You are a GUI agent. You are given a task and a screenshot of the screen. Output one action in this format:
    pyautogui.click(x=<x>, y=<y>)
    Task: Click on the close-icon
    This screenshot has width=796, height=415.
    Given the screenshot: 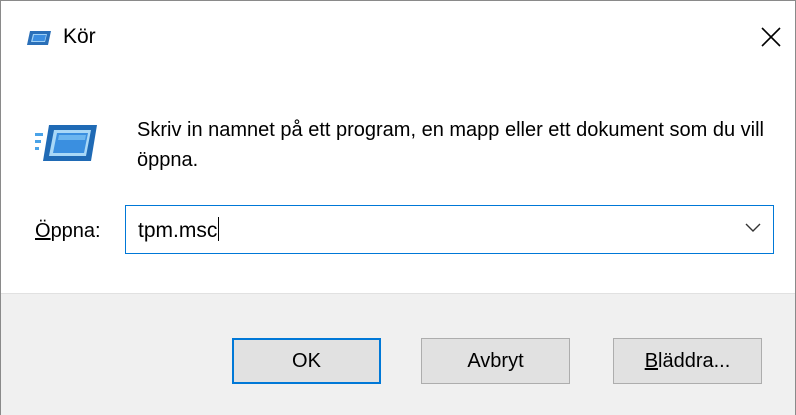 What is the action you would take?
    pyautogui.click(x=771, y=37)
    